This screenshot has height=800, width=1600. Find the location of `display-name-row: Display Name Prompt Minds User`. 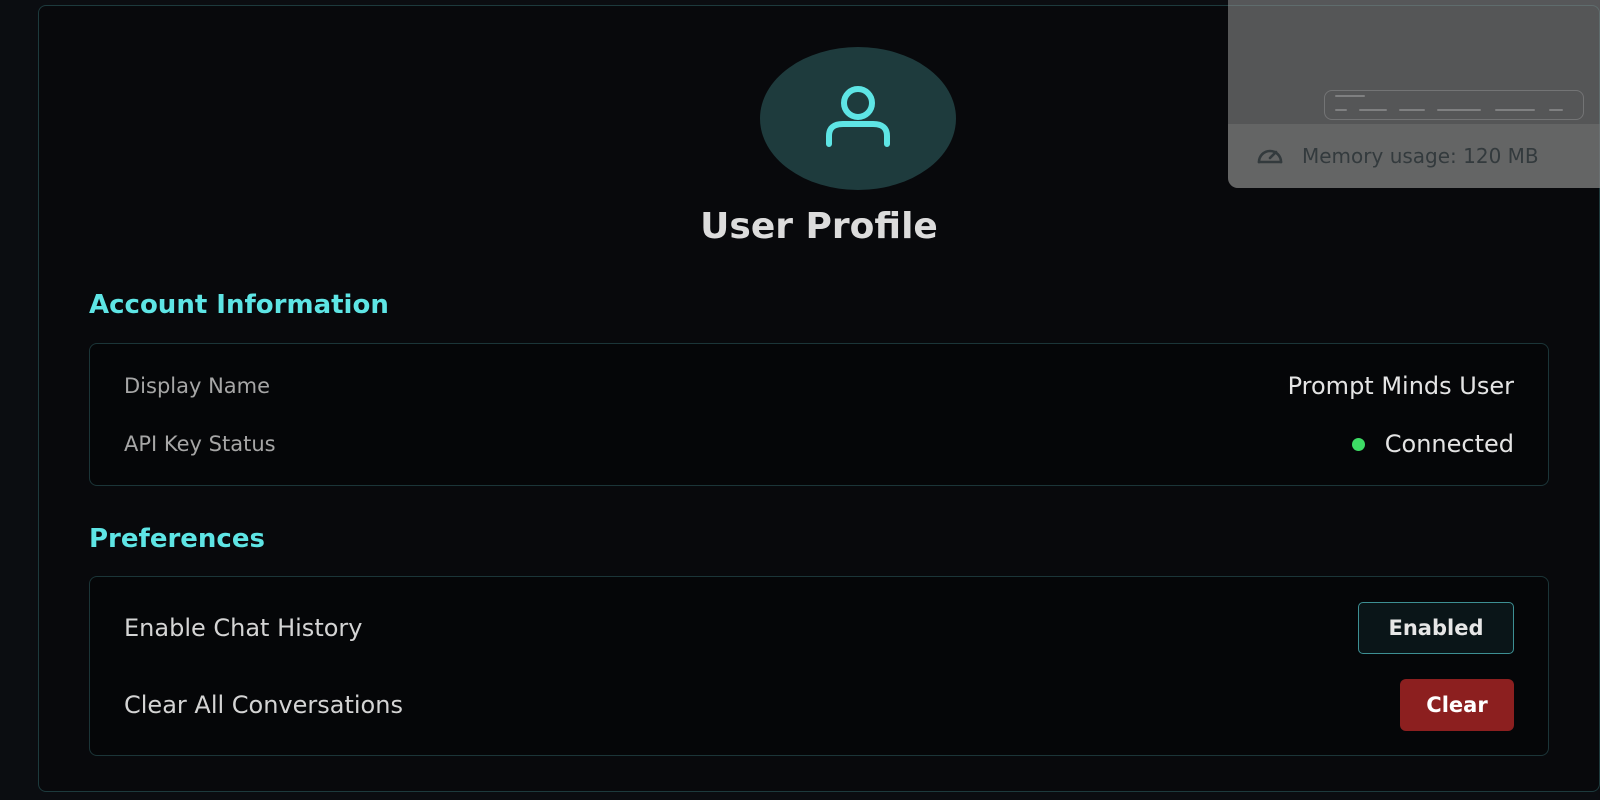

display-name-row: Display Name Prompt Minds User is located at coordinates (819, 386).